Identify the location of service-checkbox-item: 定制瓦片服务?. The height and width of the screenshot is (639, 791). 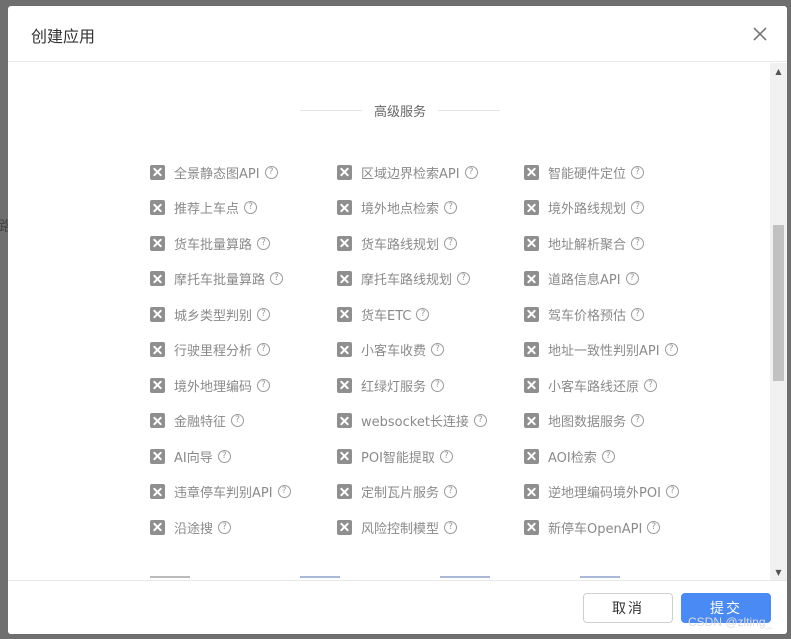
(430, 492).